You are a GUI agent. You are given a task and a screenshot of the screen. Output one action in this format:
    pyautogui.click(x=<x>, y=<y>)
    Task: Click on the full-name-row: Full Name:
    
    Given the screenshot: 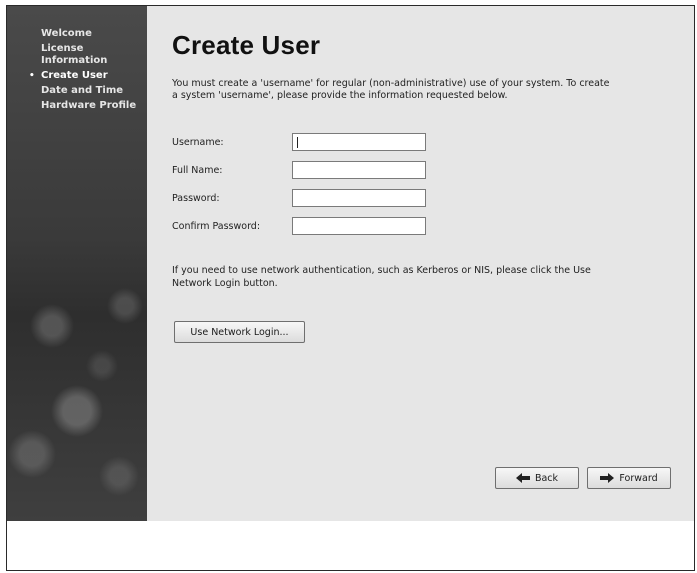 What is the action you would take?
    pyautogui.click(x=322, y=171)
    